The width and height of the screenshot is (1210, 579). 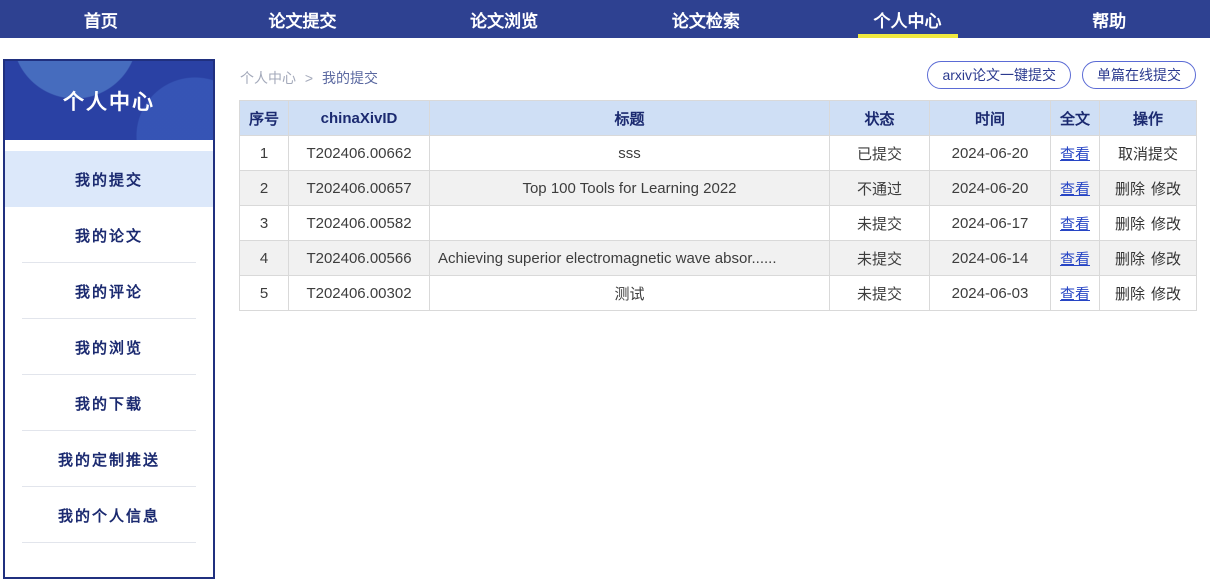 What do you see at coordinates (264, 188) in the screenshot?
I see `cell-no: 2` at bounding box center [264, 188].